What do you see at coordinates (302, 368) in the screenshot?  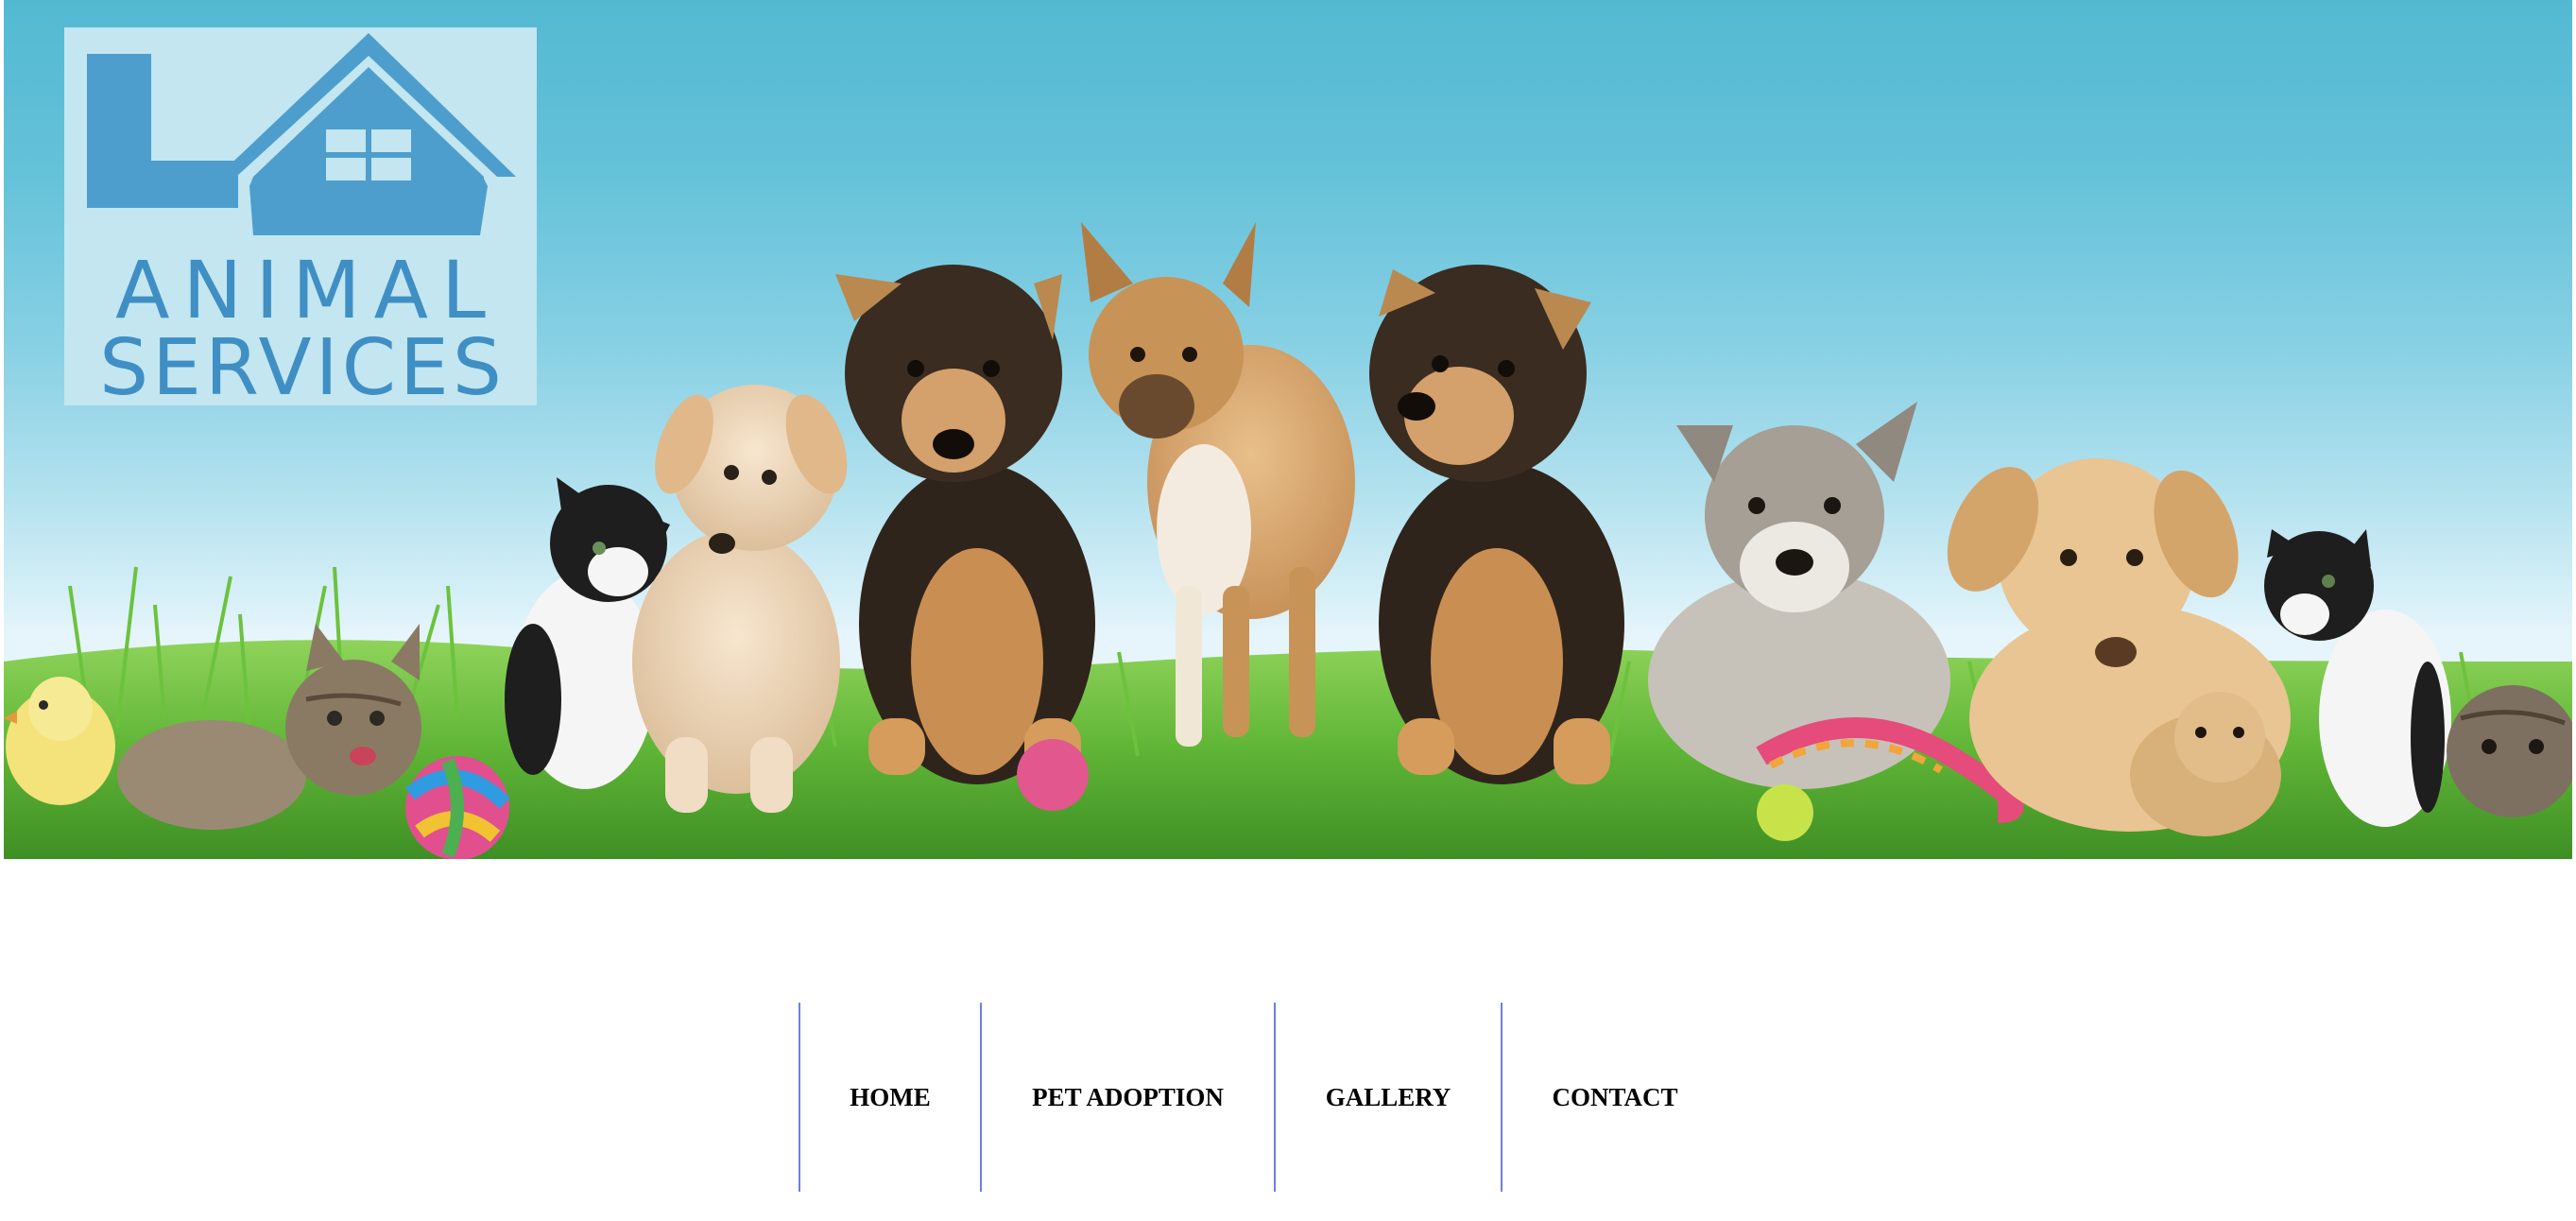 I see `logo-text-line2: SERVICES` at bounding box center [302, 368].